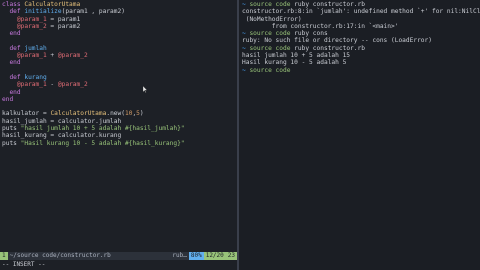 The height and width of the screenshot is (270, 480). What do you see at coordinates (196, 256) in the screenshot?
I see `scroll-percent: 80%` at bounding box center [196, 256].